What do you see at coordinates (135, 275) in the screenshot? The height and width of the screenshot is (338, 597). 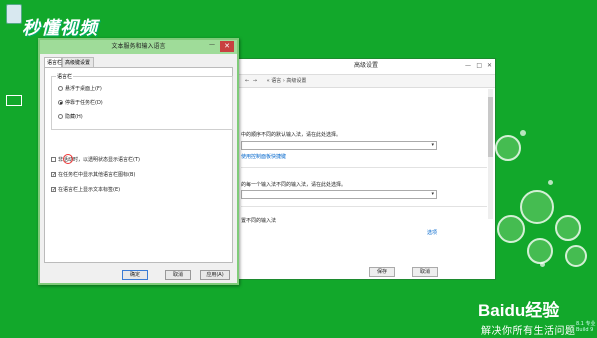 I see `ok-button: 确定` at bounding box center [135, 275].